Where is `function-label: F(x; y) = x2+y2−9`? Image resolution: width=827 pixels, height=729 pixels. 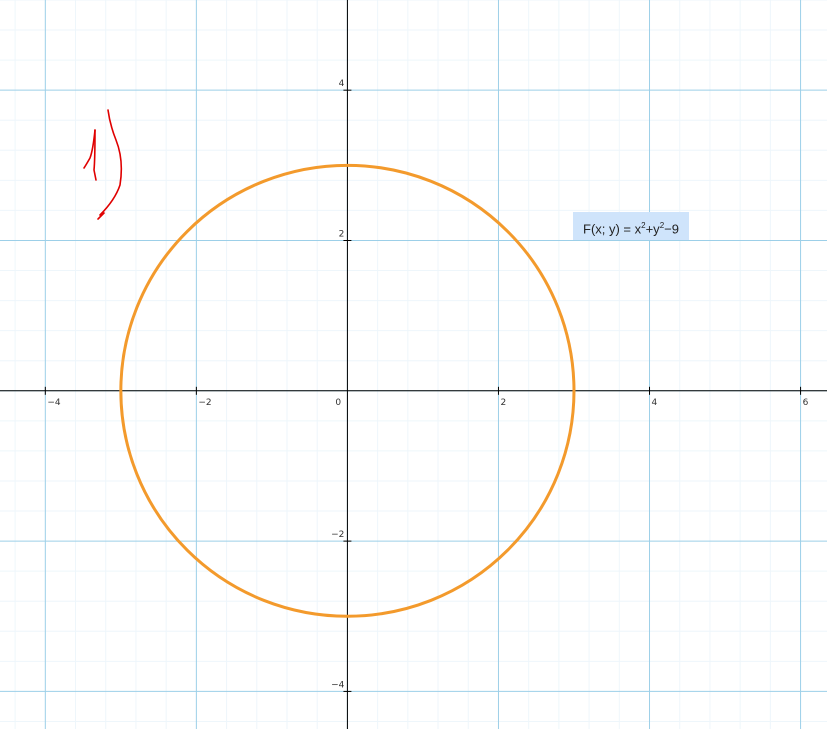
function-label: F(x; y) = x2+y2−9 is located at coordinates (631, 226).